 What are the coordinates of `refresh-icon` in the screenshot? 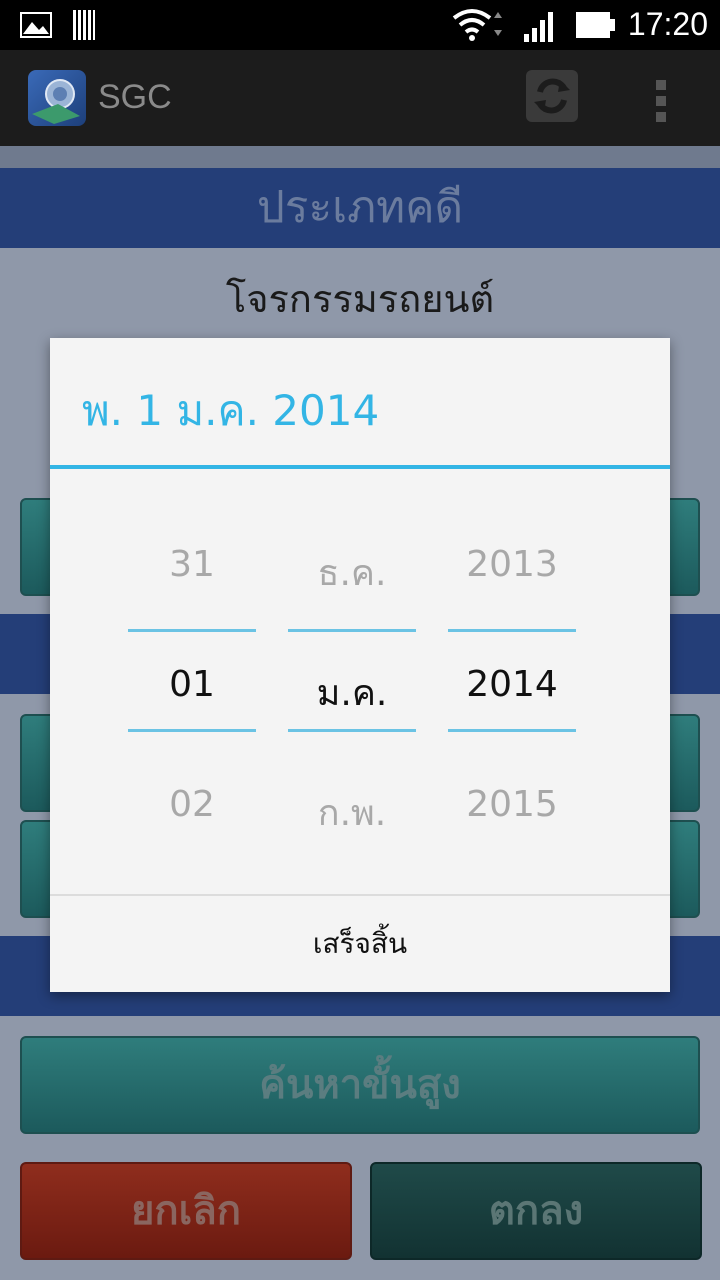 It's located at (552, 96).